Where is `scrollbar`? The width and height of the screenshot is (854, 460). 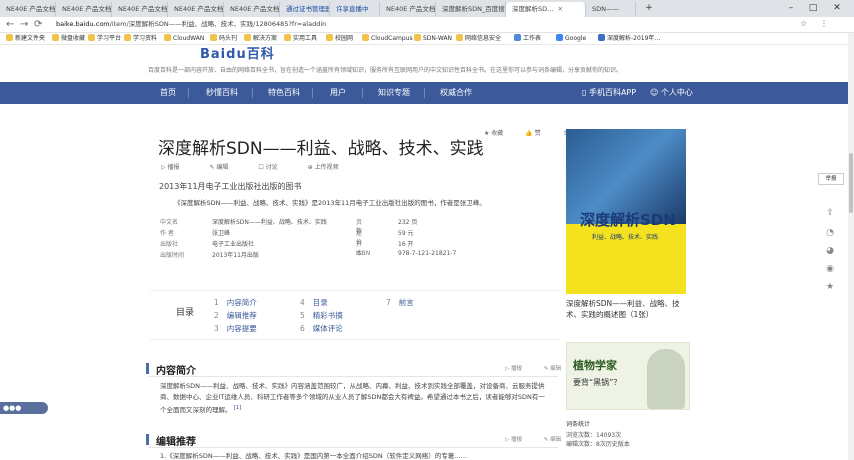
scrollbar is located at coordinates (851, 246).